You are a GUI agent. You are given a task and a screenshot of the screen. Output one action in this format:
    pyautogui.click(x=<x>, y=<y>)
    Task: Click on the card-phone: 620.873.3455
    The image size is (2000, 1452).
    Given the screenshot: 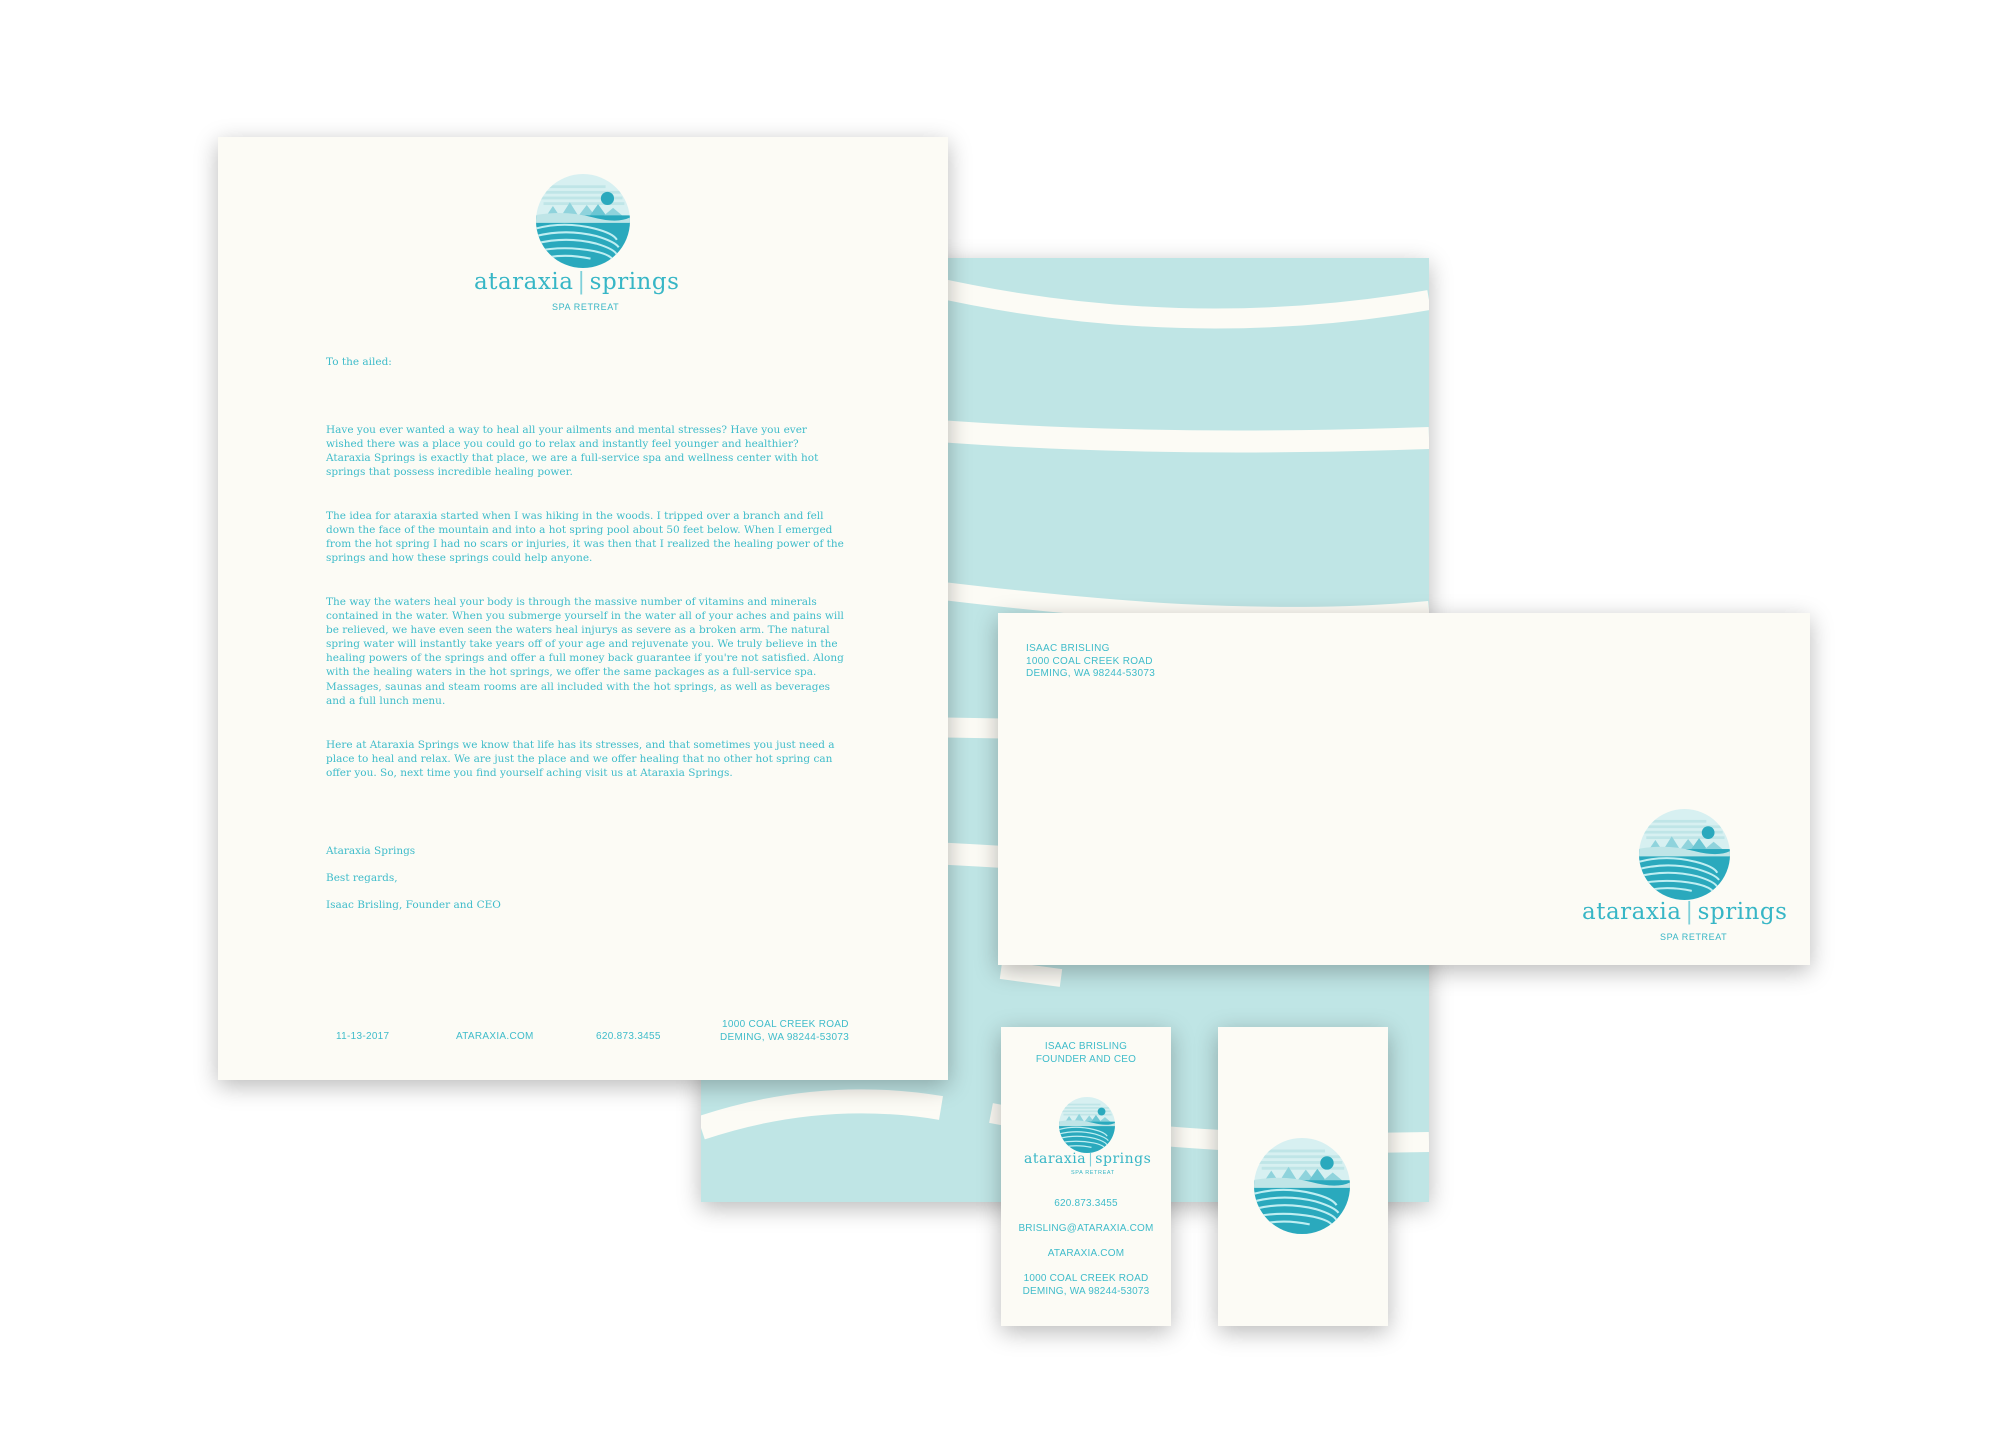 What is the action you would take?
    pyautogui.click(x=1086, y=1203)
    